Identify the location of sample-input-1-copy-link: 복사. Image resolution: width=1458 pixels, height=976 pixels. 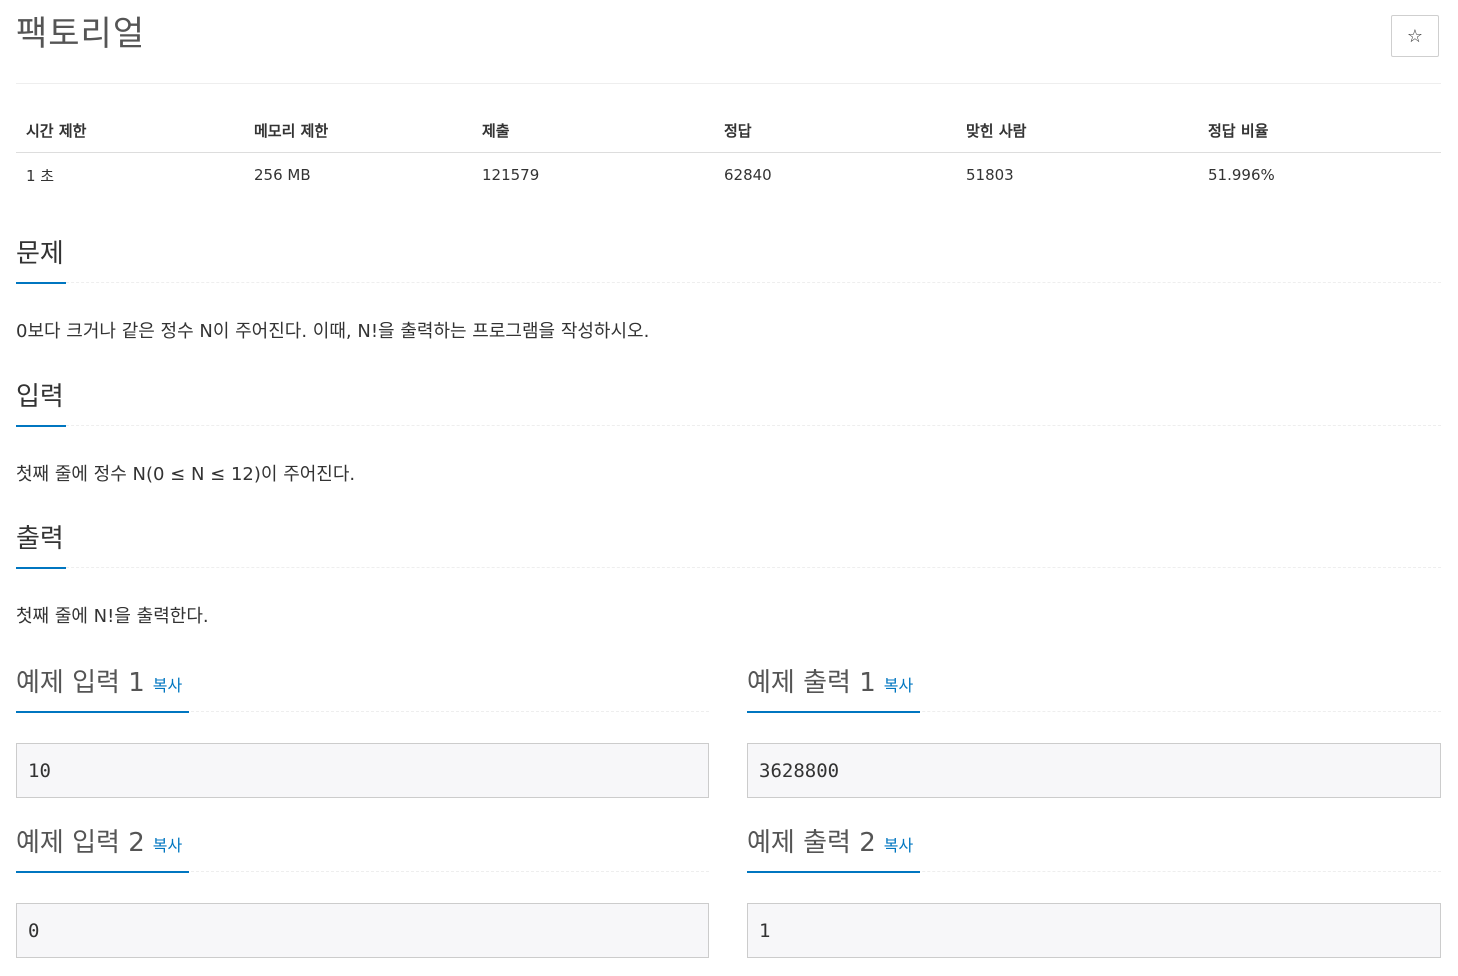
(167, 685).